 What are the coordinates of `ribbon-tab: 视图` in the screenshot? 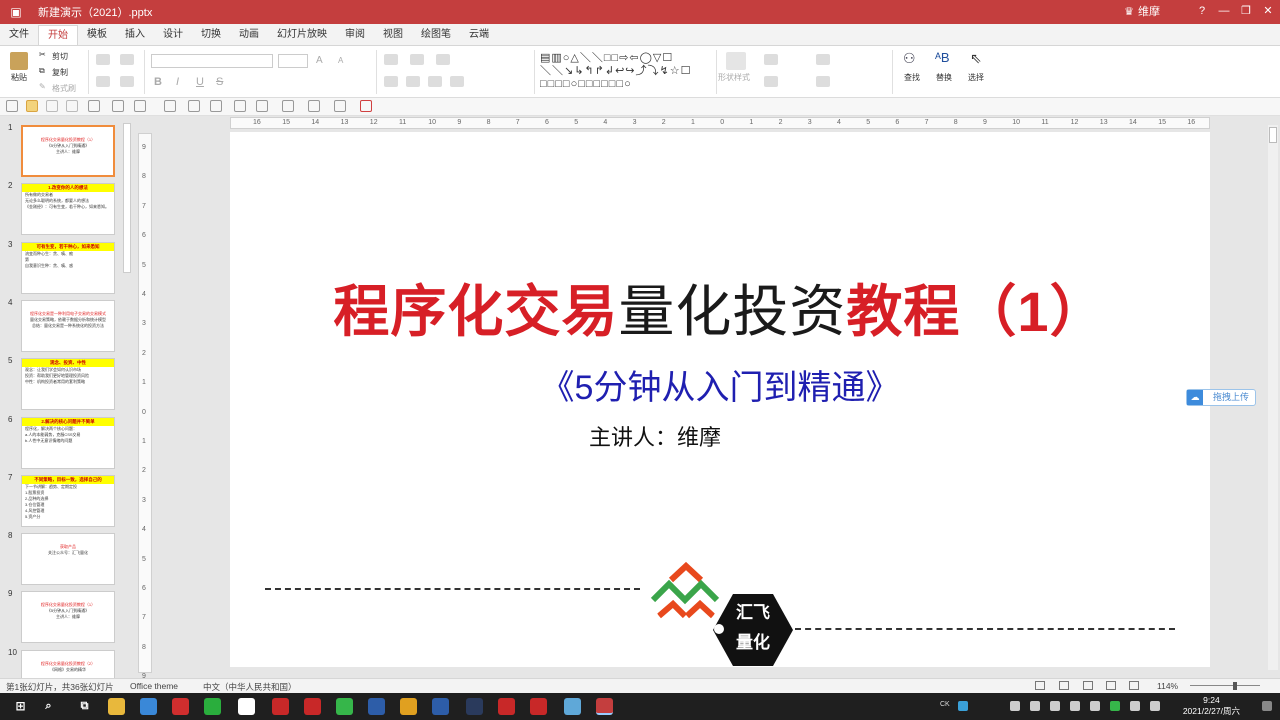 It's located at (393, 35).